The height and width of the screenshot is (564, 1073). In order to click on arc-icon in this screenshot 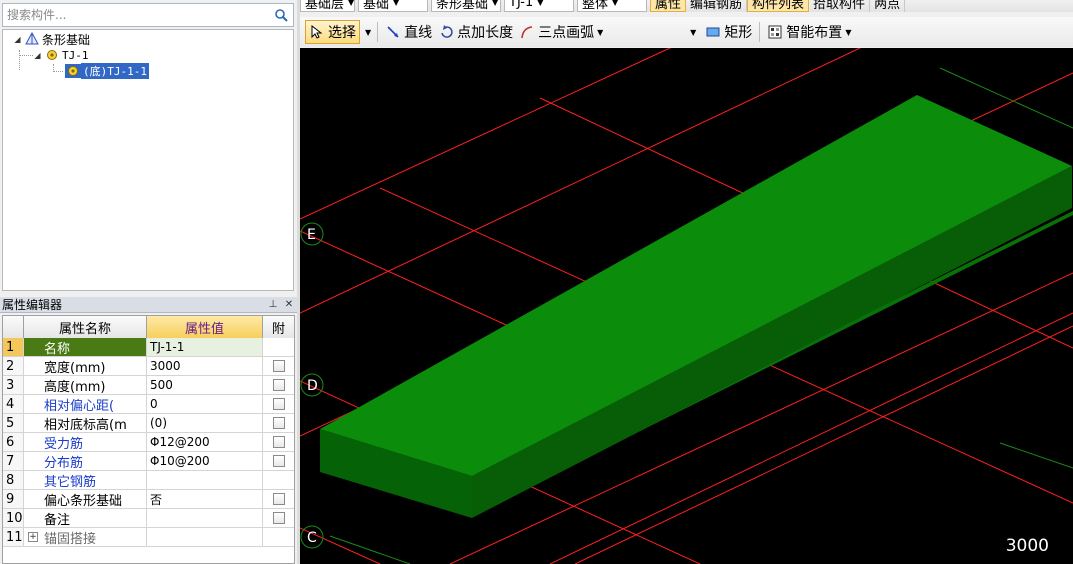, I will do `click(527, 32)`.